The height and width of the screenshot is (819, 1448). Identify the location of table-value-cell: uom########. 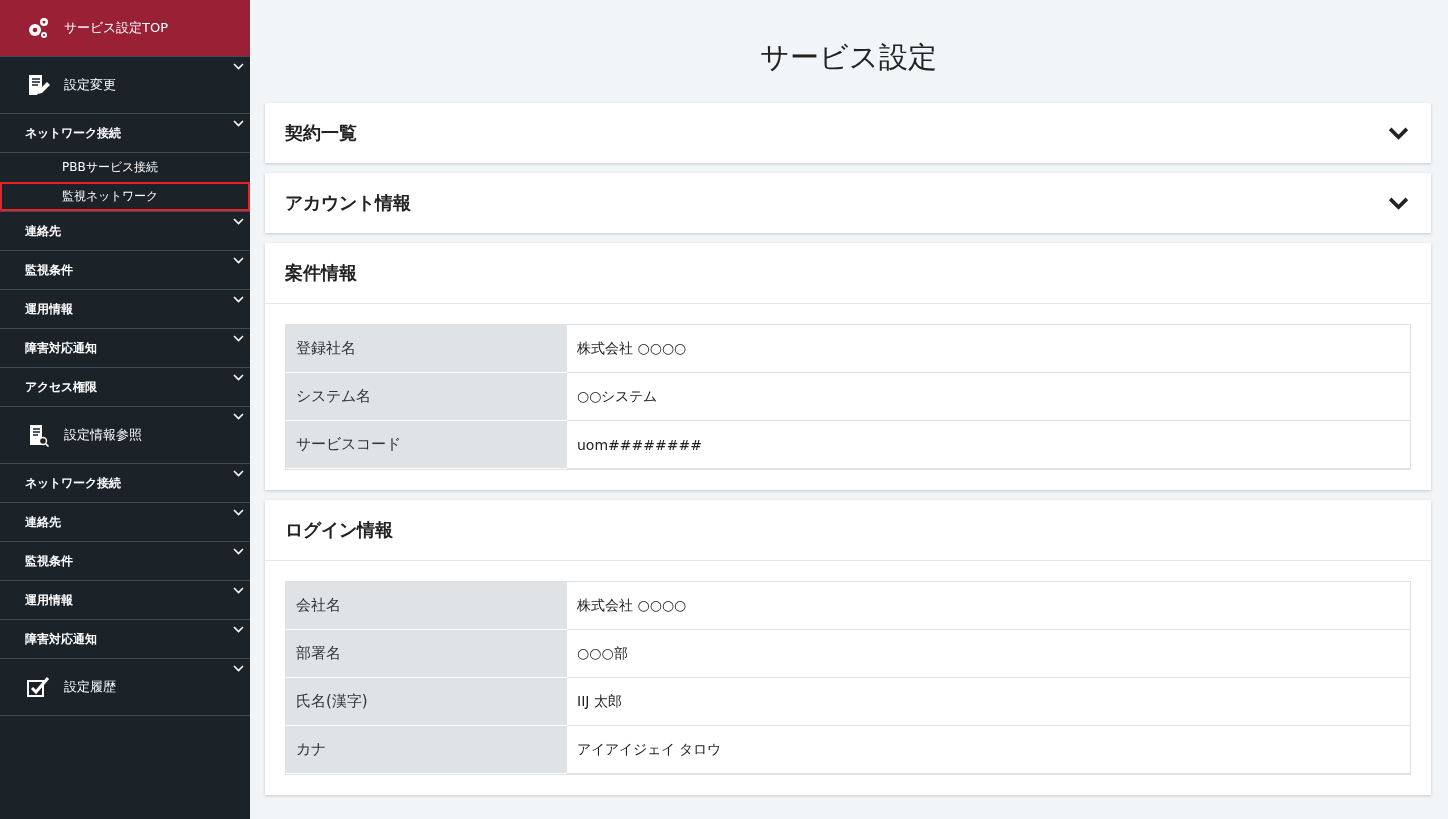
(988, 445).